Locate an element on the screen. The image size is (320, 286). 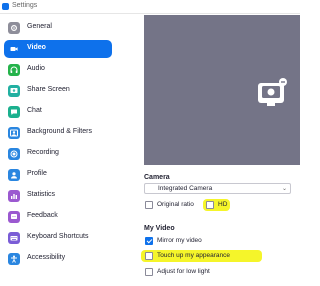
low-light-checkbox is located at coordinates (149, 272).